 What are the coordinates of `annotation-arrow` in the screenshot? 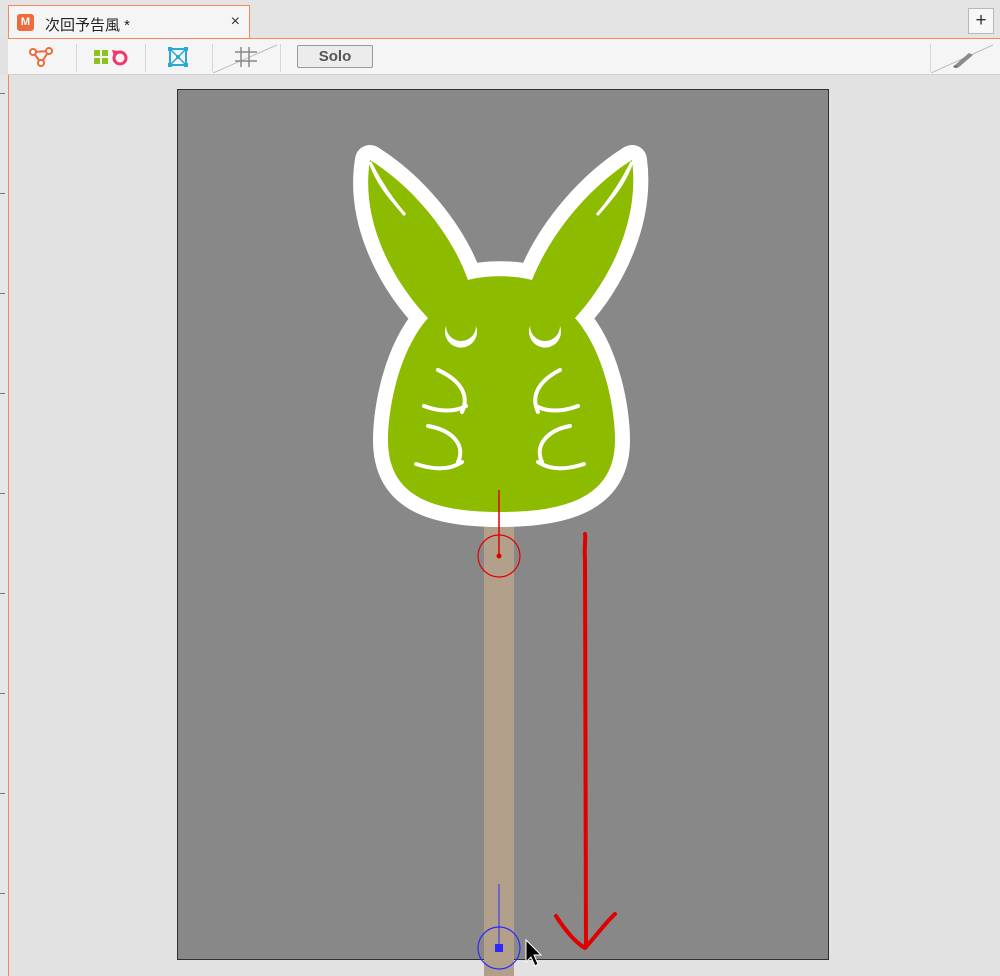 It's located at (585, 741).